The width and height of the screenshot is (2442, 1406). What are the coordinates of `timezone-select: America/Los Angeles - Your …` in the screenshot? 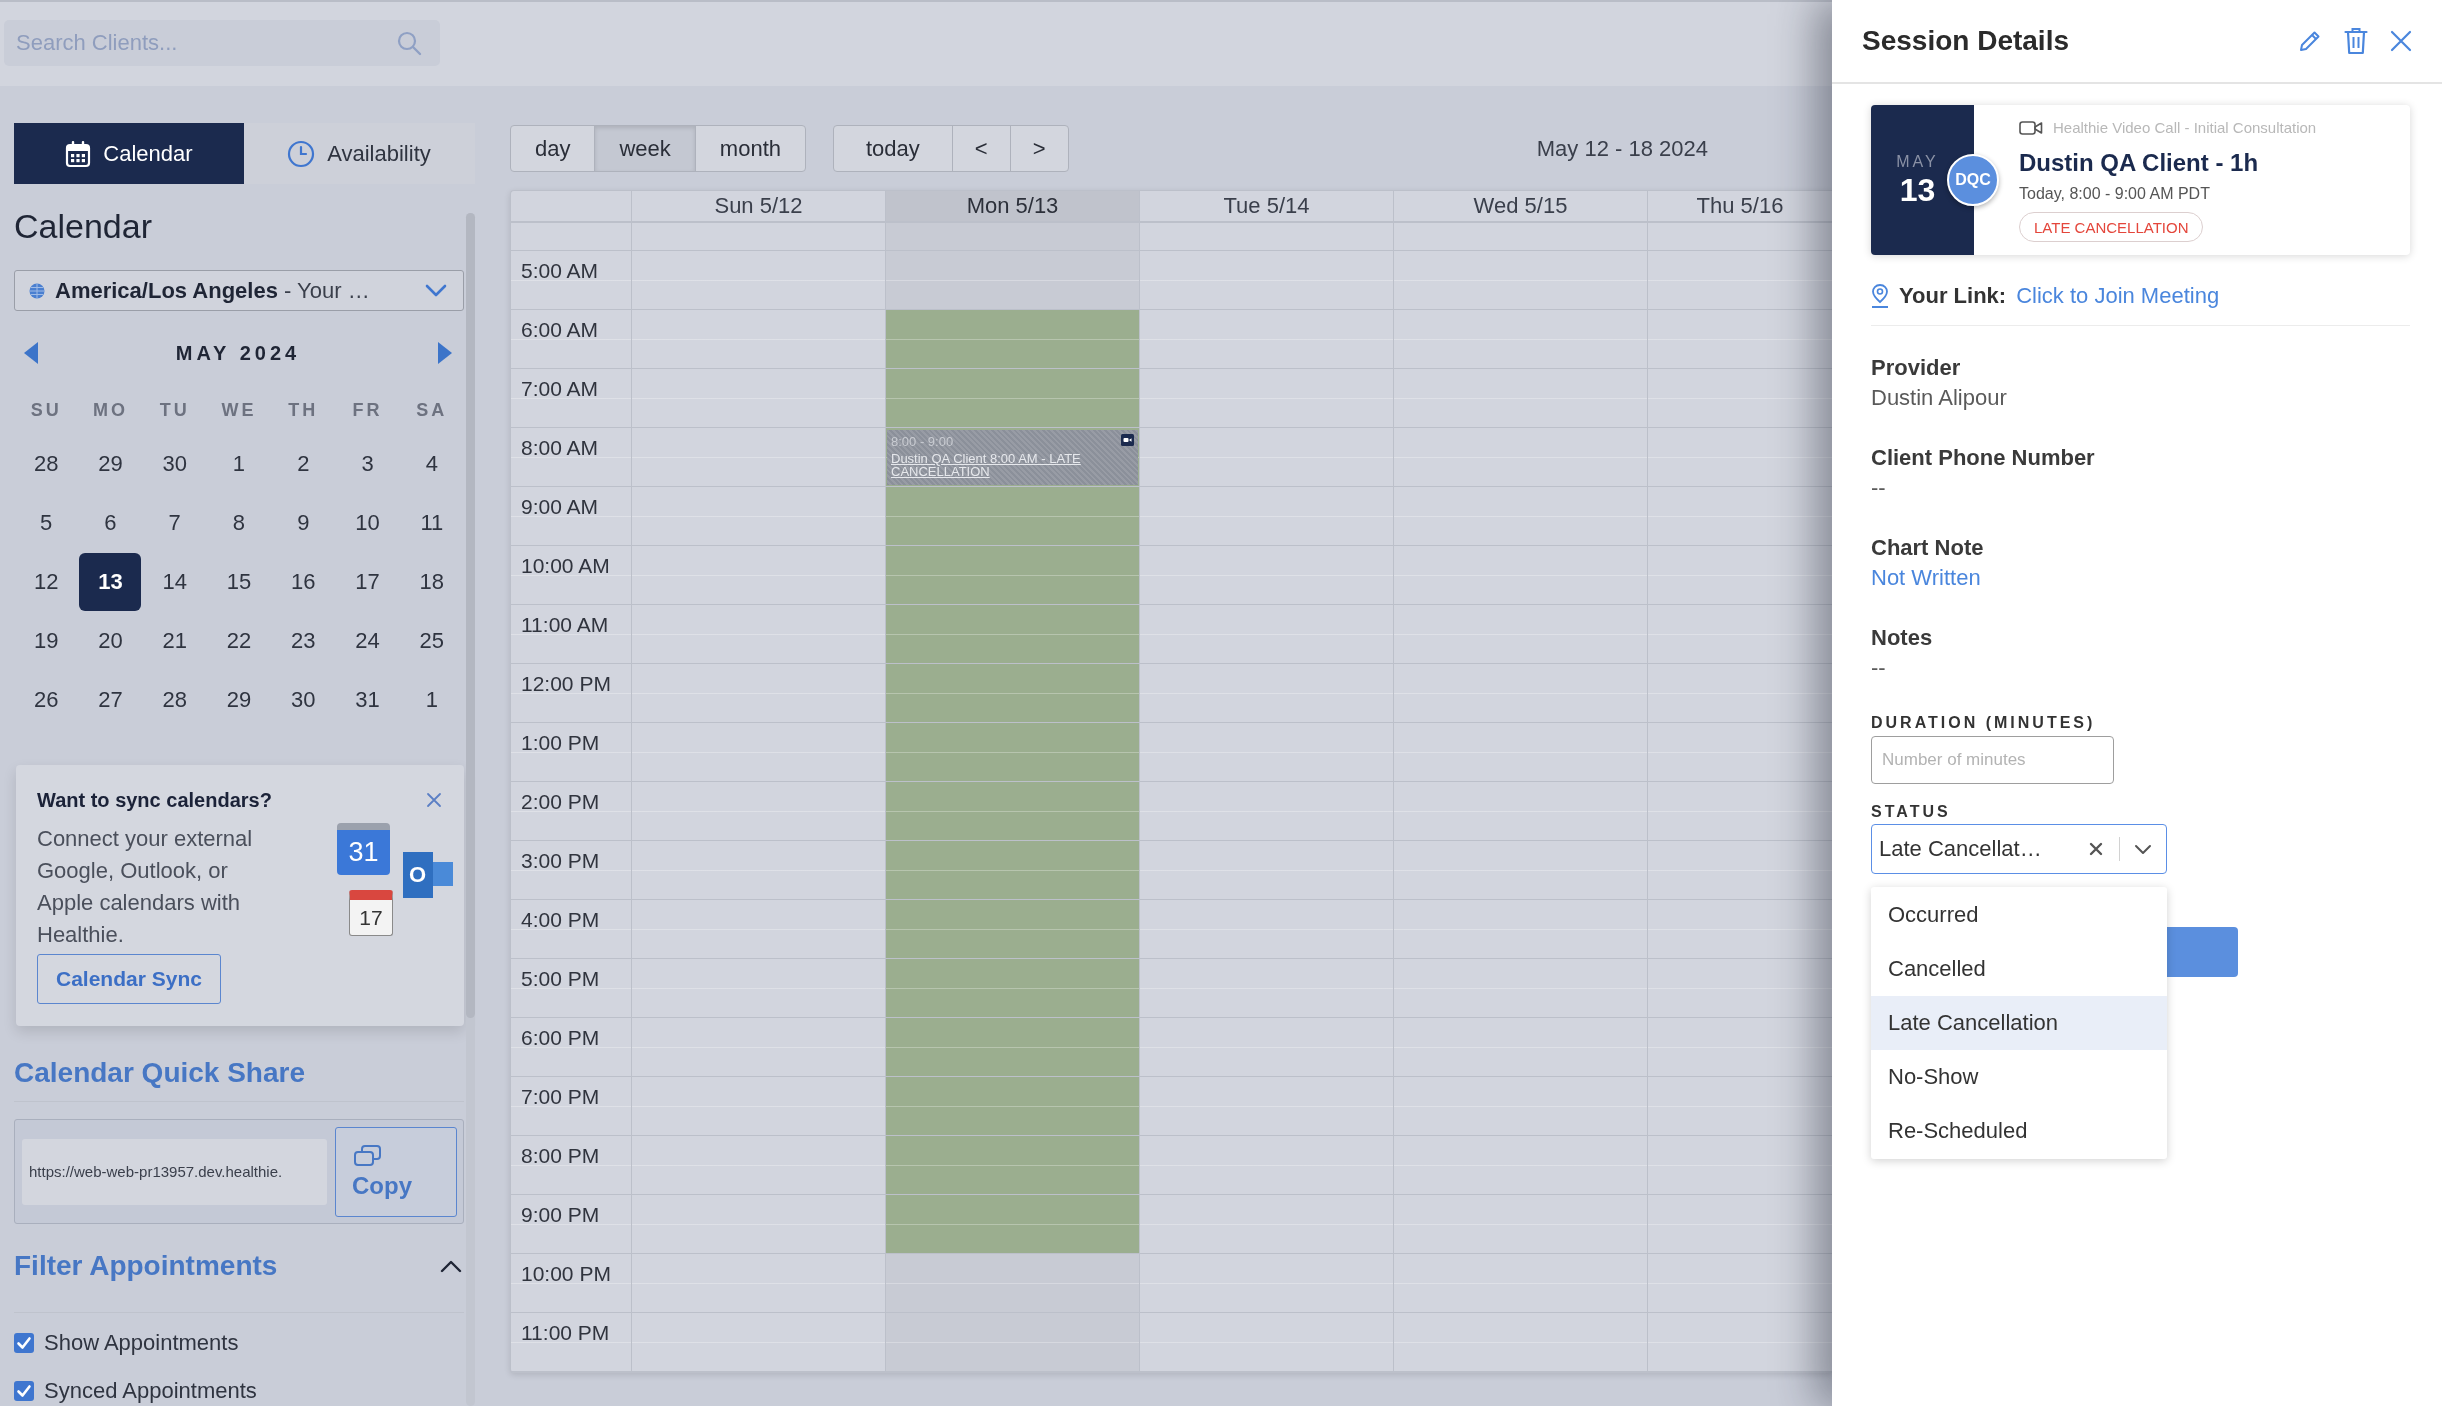 It's located at (239, 290).